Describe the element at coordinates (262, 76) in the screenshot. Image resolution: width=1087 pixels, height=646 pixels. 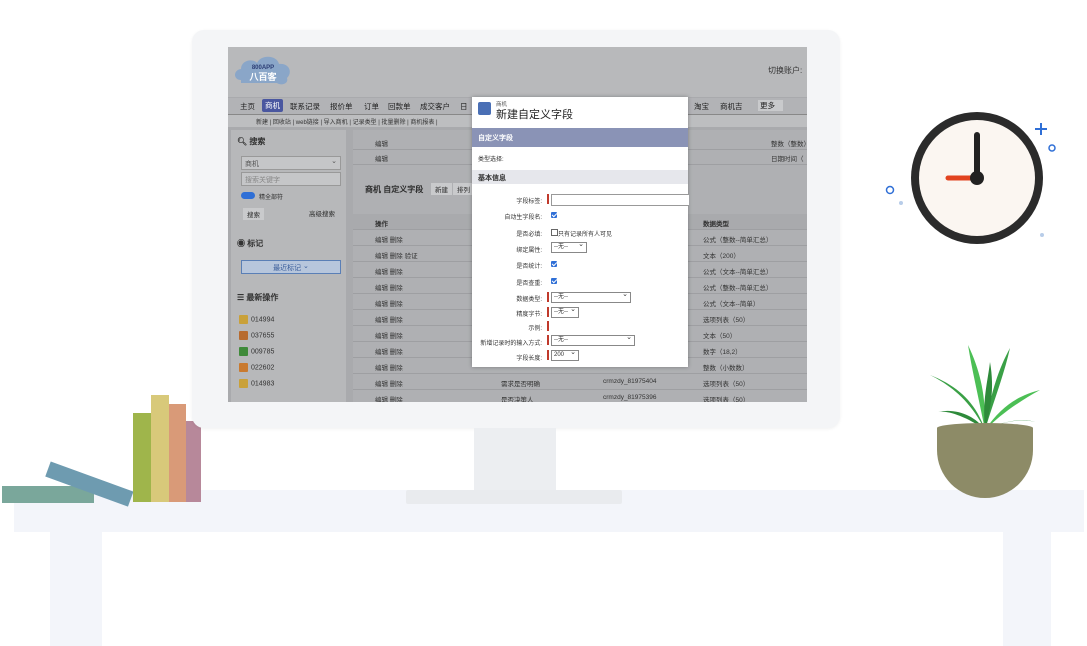
I see `logo-name: 八百客` at that location.